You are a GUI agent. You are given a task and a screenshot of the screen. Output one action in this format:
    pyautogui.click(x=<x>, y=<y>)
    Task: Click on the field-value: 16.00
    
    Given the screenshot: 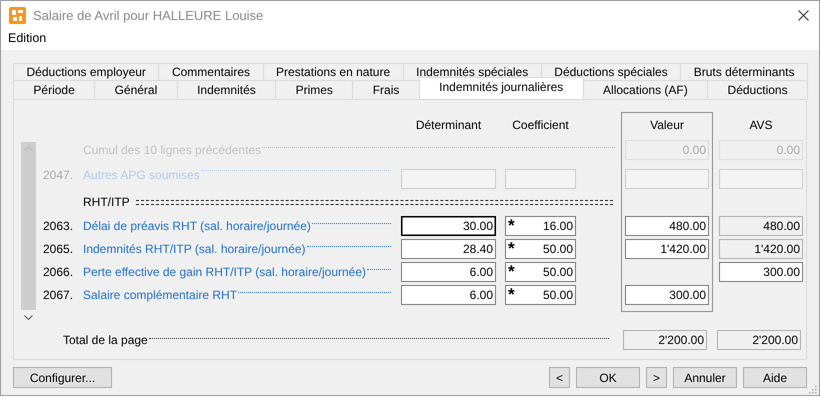 What is the action you would take?
    pyautogui.click(x=557, y=226)
    